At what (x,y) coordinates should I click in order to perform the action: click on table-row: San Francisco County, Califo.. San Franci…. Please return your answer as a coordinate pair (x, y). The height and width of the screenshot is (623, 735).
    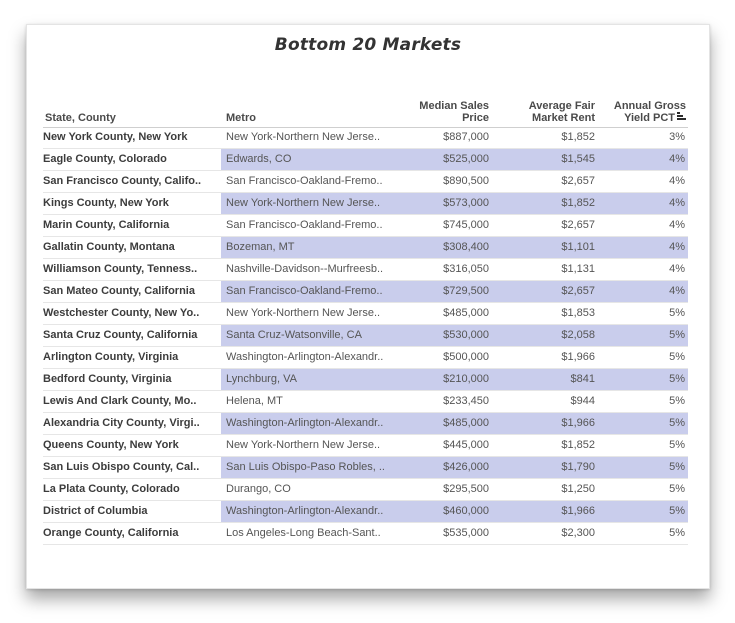
    Looking at the image, I should click on (365, 182).